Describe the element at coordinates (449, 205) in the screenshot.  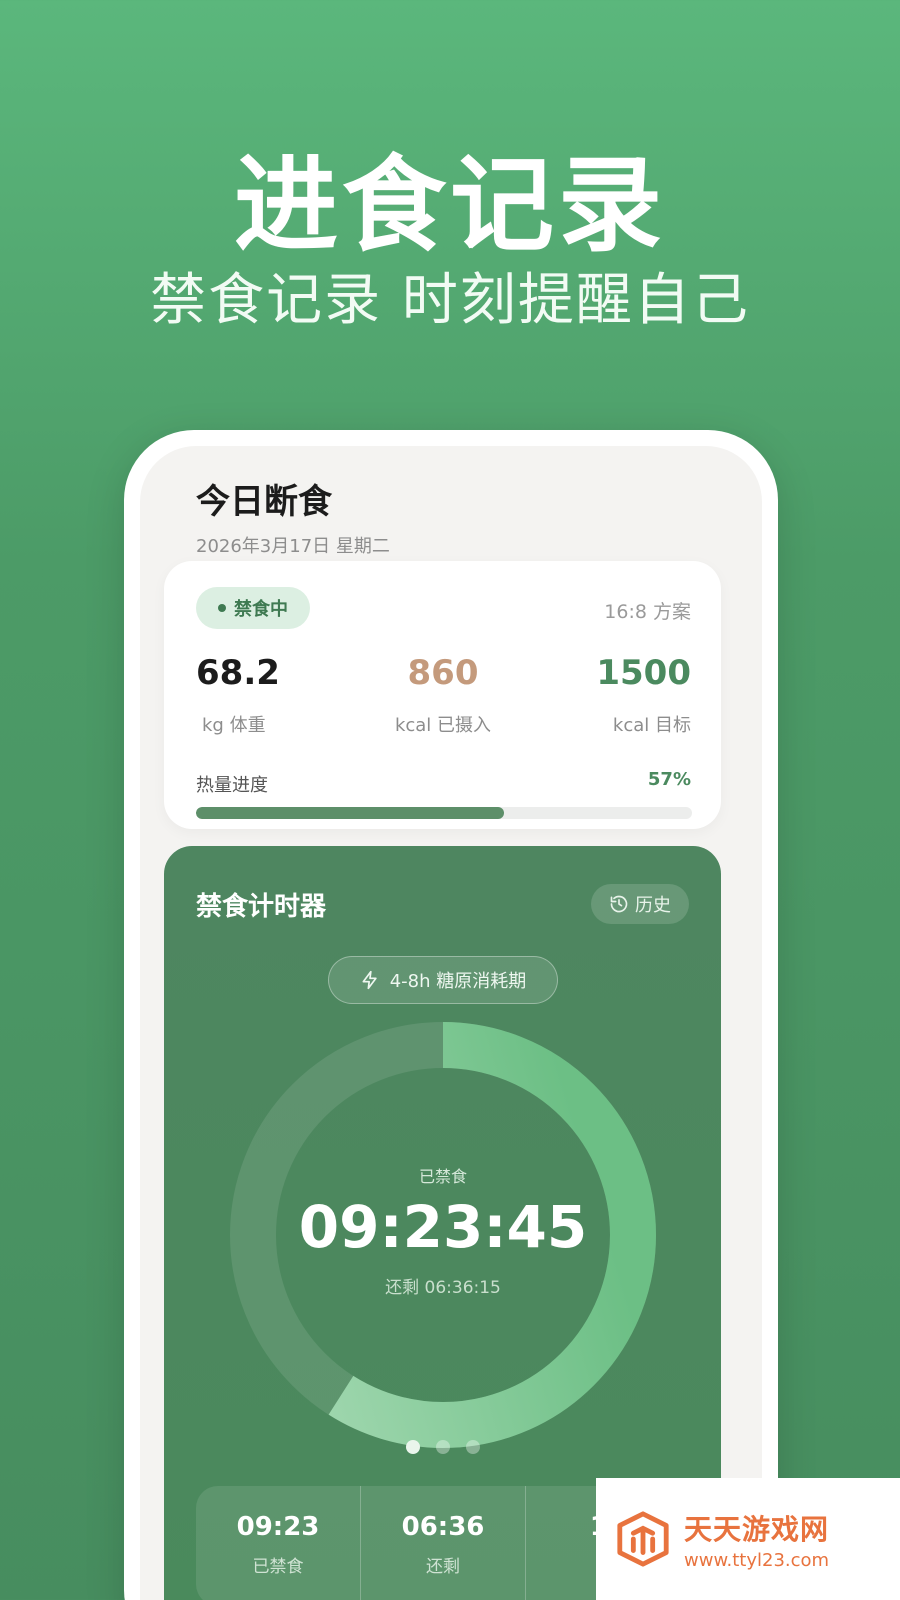
I see `promo-headline: 进食记录` at that location.